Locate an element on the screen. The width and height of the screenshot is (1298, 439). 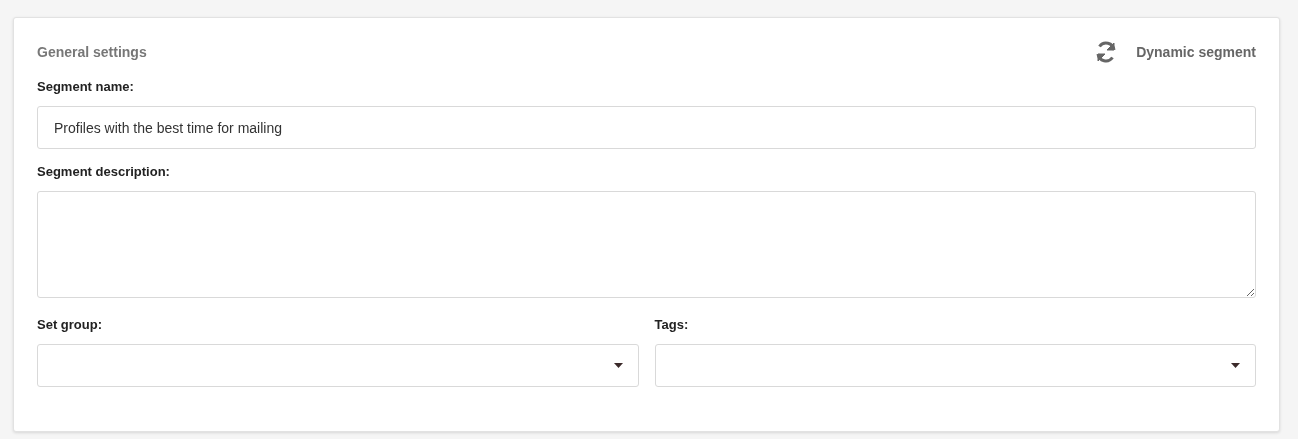
field-label: Segment description: is located at coordinates (104, 171).